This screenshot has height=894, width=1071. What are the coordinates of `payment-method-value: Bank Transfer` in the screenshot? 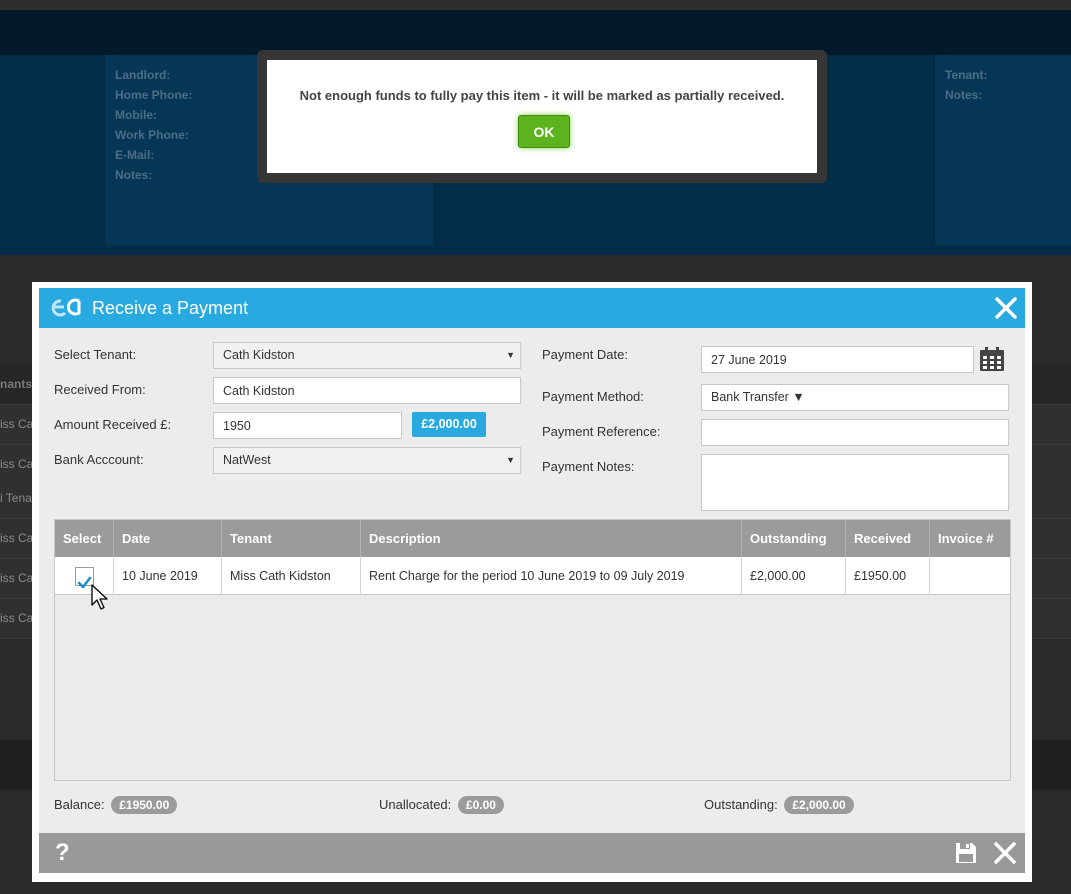 It's located at (750, 397).